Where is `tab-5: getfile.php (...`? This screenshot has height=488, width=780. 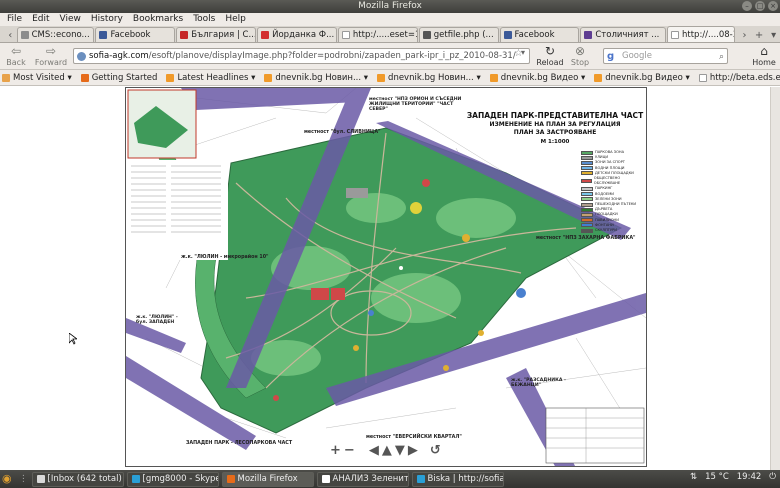 tab-5: getfile.php (... is located at coordinates (458, 34).